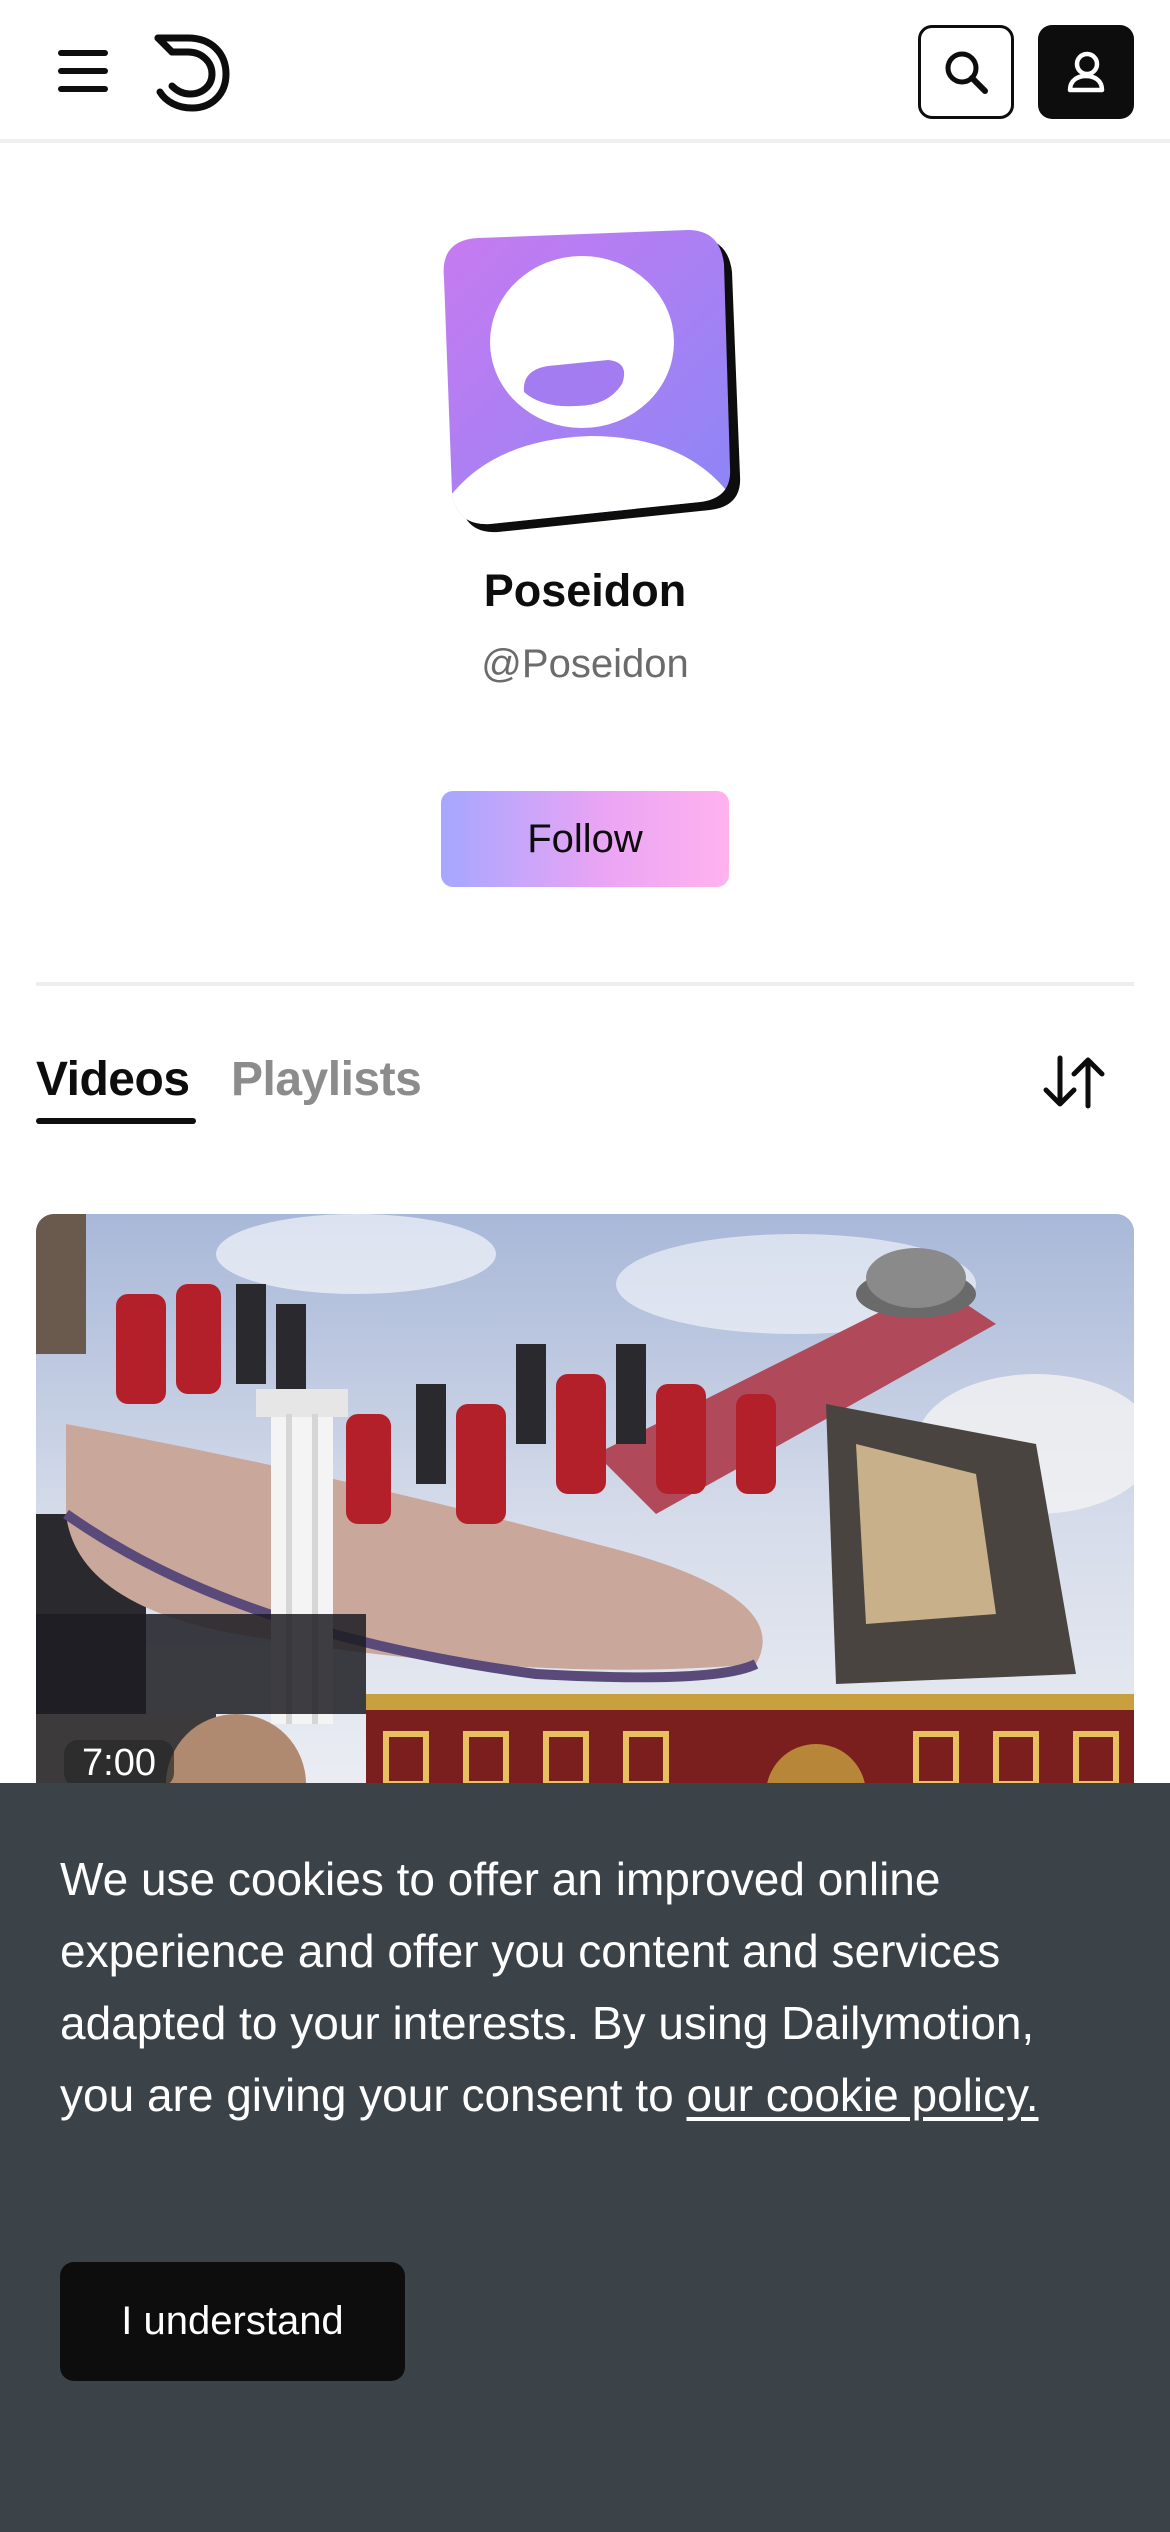  Describe the element at coordinates (585, 590) in the screenshot. I see `channel-name: Poseidon` at that location.